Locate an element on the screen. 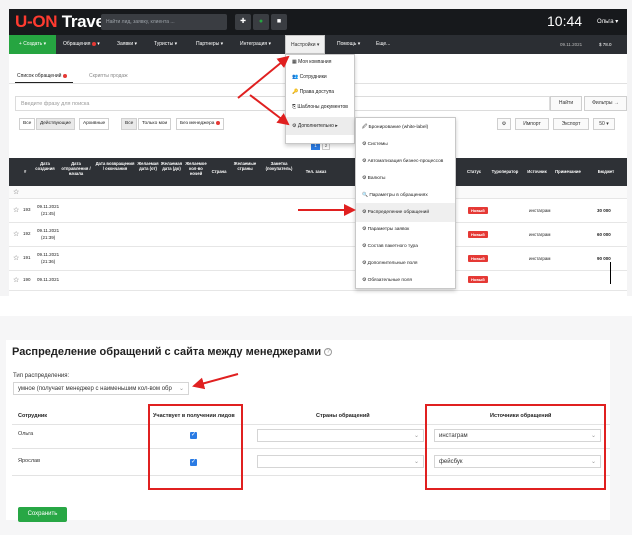 The height and width of the screenshot is (535, 632). arrow-to-additional is located at coordinates (269, 110).